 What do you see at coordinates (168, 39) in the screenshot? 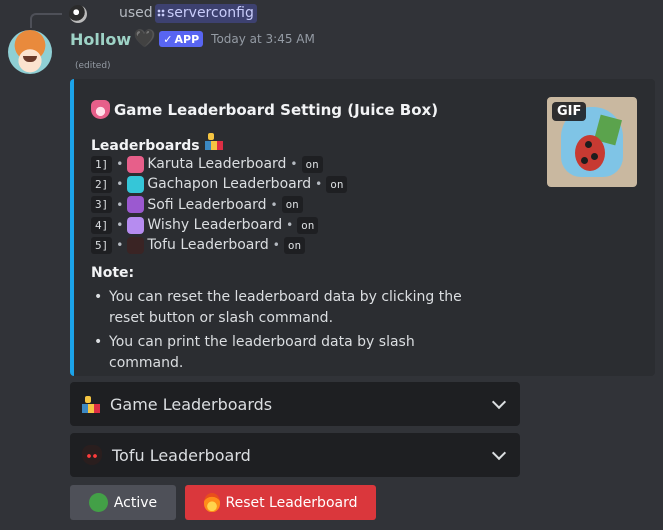
I see `verified-check-icon: ✓` at bounding box center [168, 39].